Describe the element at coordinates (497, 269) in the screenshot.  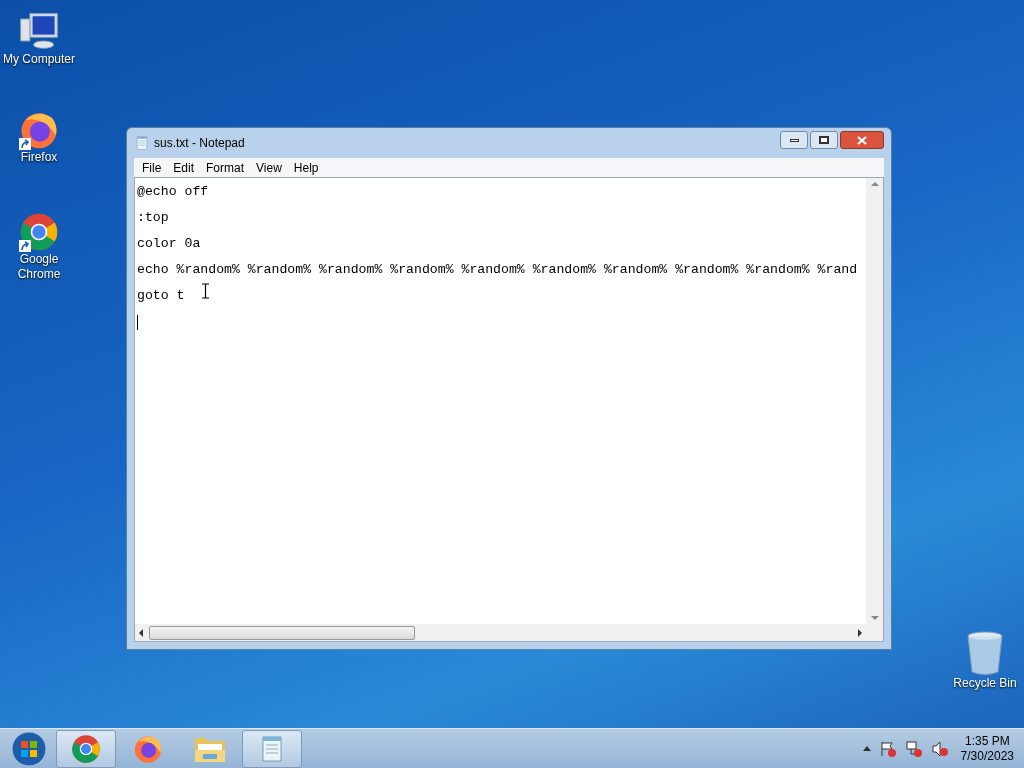
I see `text-line: echo %random% %random% %random% %random% %random% %random% %random% %random% %random% %rand` at that location.